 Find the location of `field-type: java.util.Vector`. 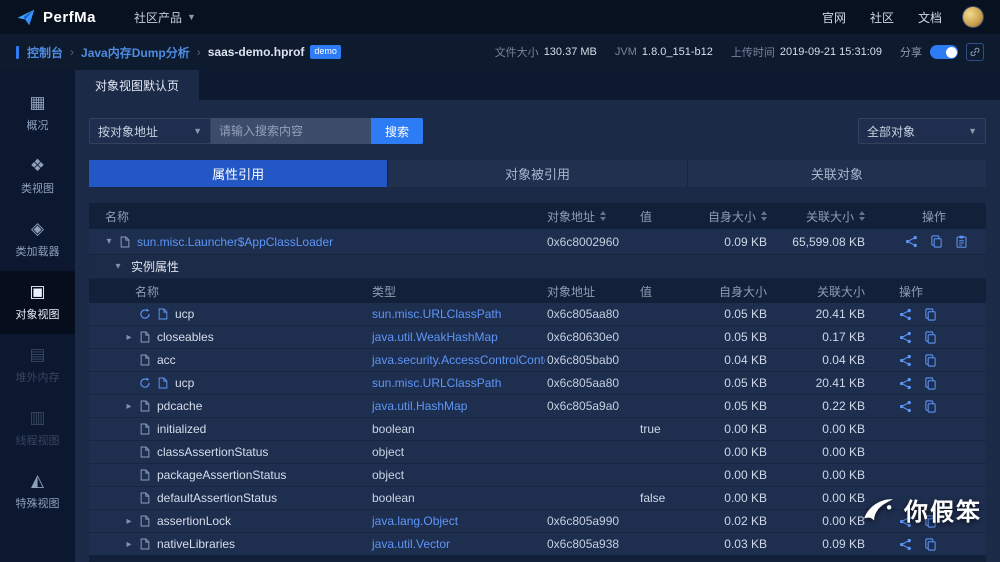

field-type: java.util.Vector is located at coordinates (457, 544).